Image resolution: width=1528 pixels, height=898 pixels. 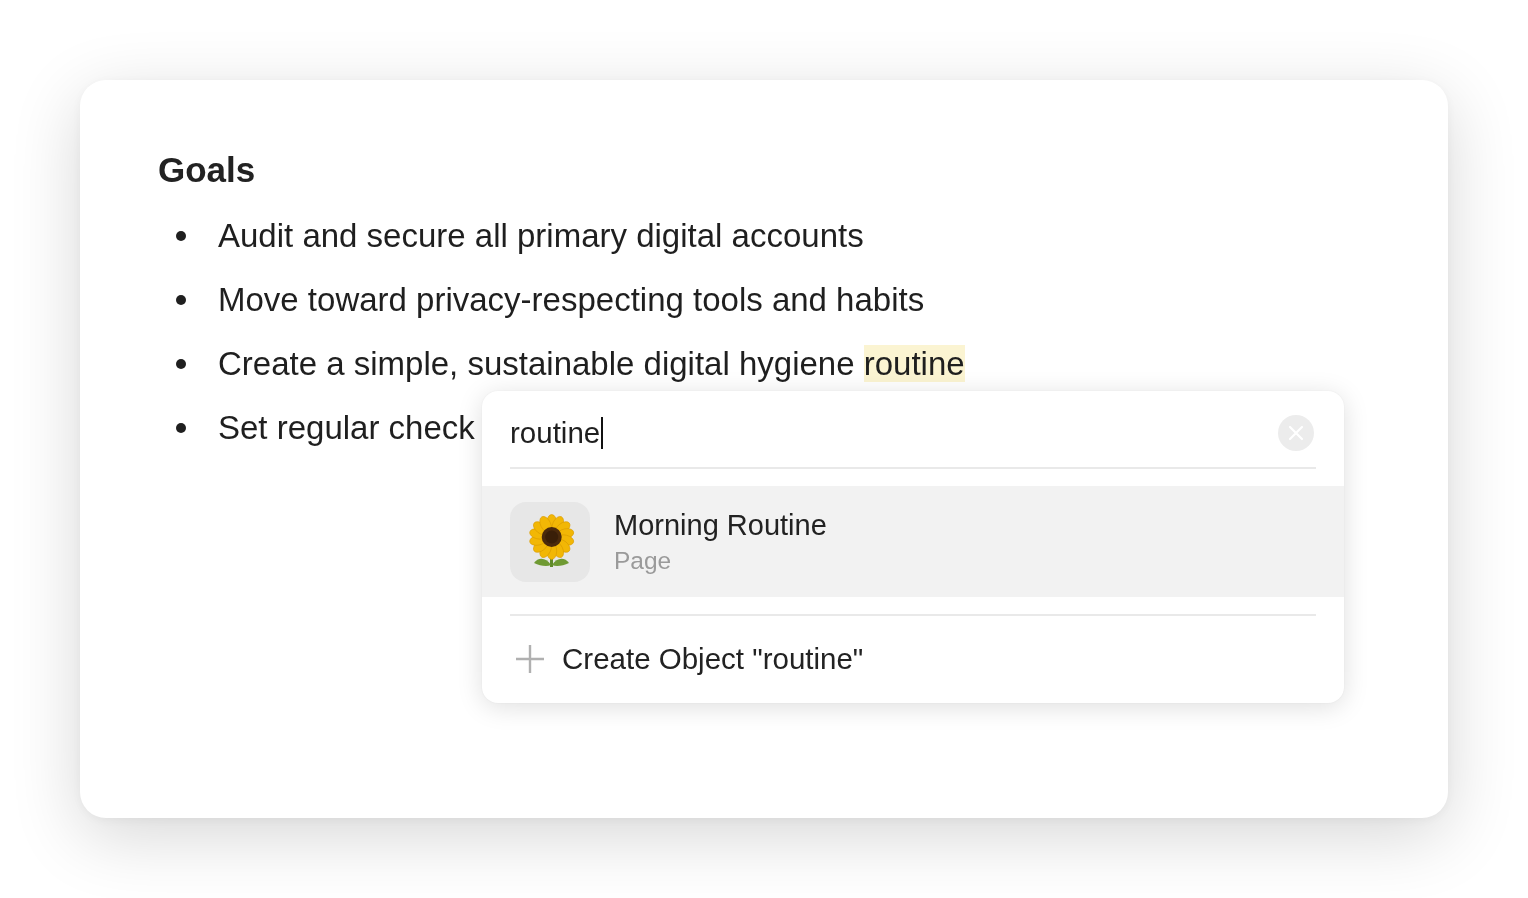 What do you see at coordinates (591, 364) in the screenshot?
I see `list-item-text: Create a simple, sustainable digital hygiene routine` at bounding box center [591, 364].